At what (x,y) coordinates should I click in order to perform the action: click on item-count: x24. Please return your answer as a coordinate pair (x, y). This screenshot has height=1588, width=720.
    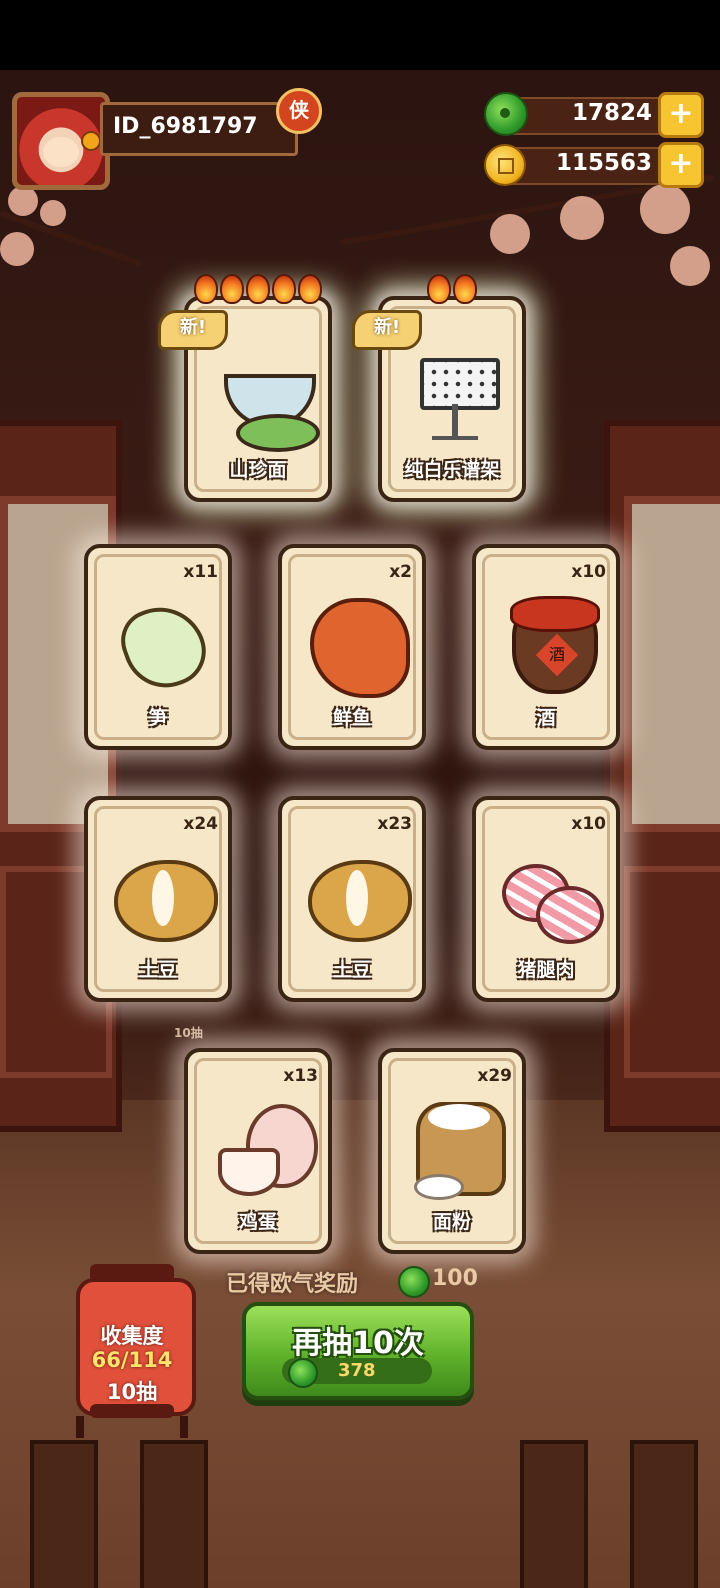
    Looking at the image, I should click on (200, 824).